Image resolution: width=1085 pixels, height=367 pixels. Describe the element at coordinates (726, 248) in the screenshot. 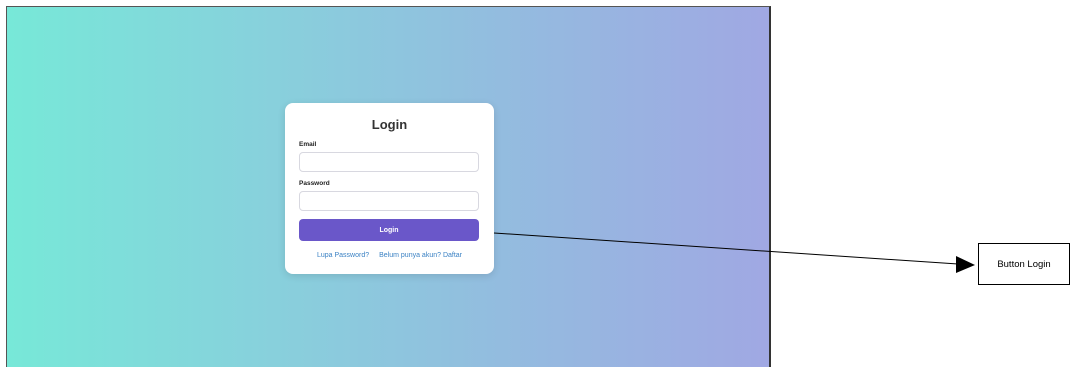

I see `annotation-arrow-line` at that location.